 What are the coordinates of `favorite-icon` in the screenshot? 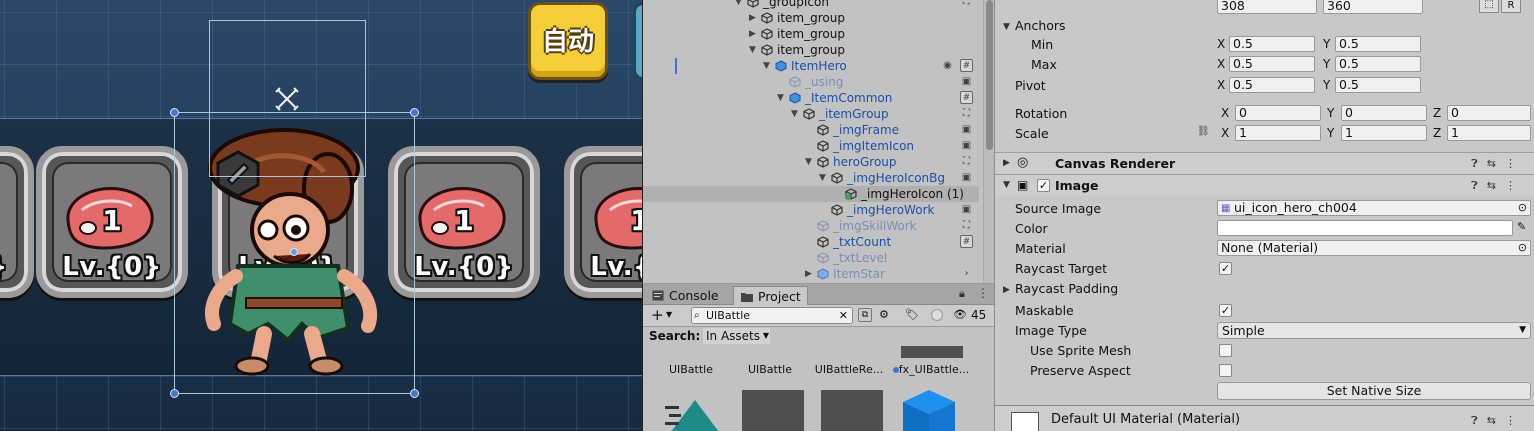 It's located at (937, 315).